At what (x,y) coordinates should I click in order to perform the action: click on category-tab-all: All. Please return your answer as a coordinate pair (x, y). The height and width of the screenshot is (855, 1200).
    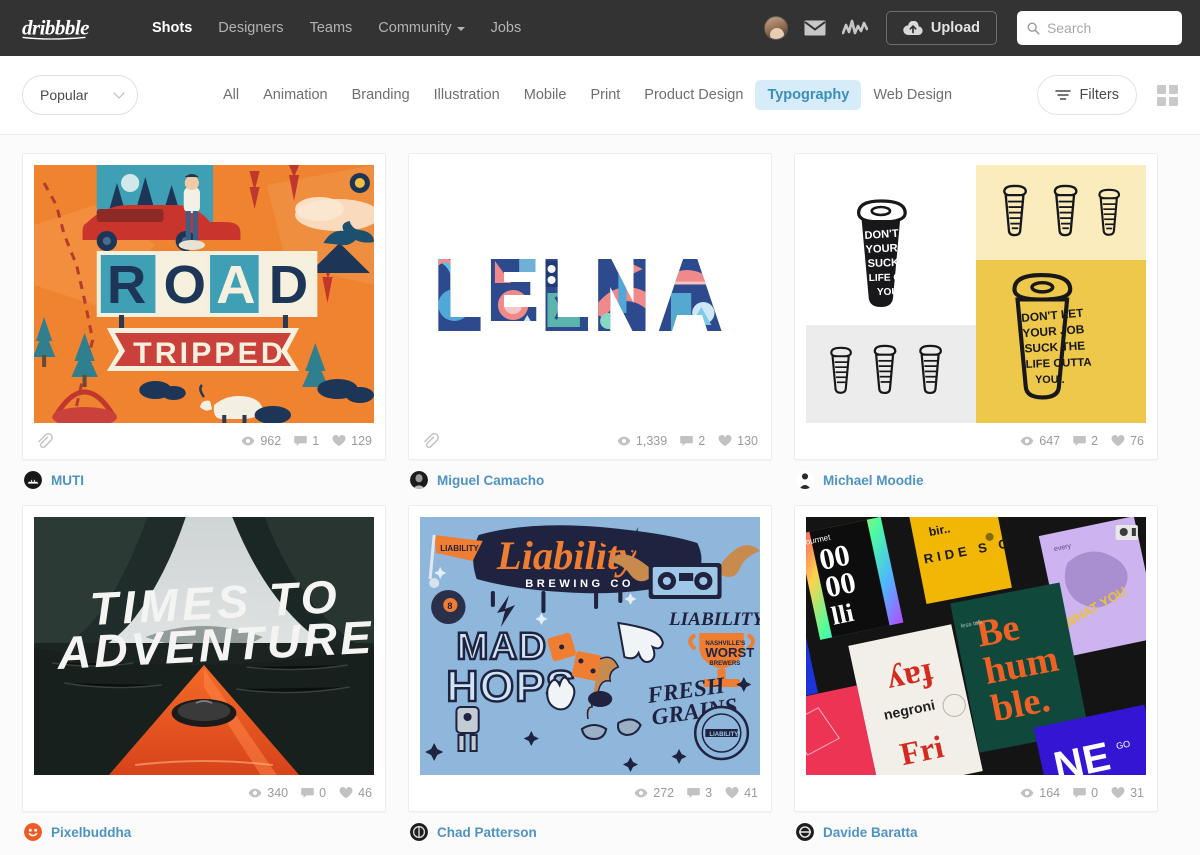
    Looking at the image, I should click on (231, 95).